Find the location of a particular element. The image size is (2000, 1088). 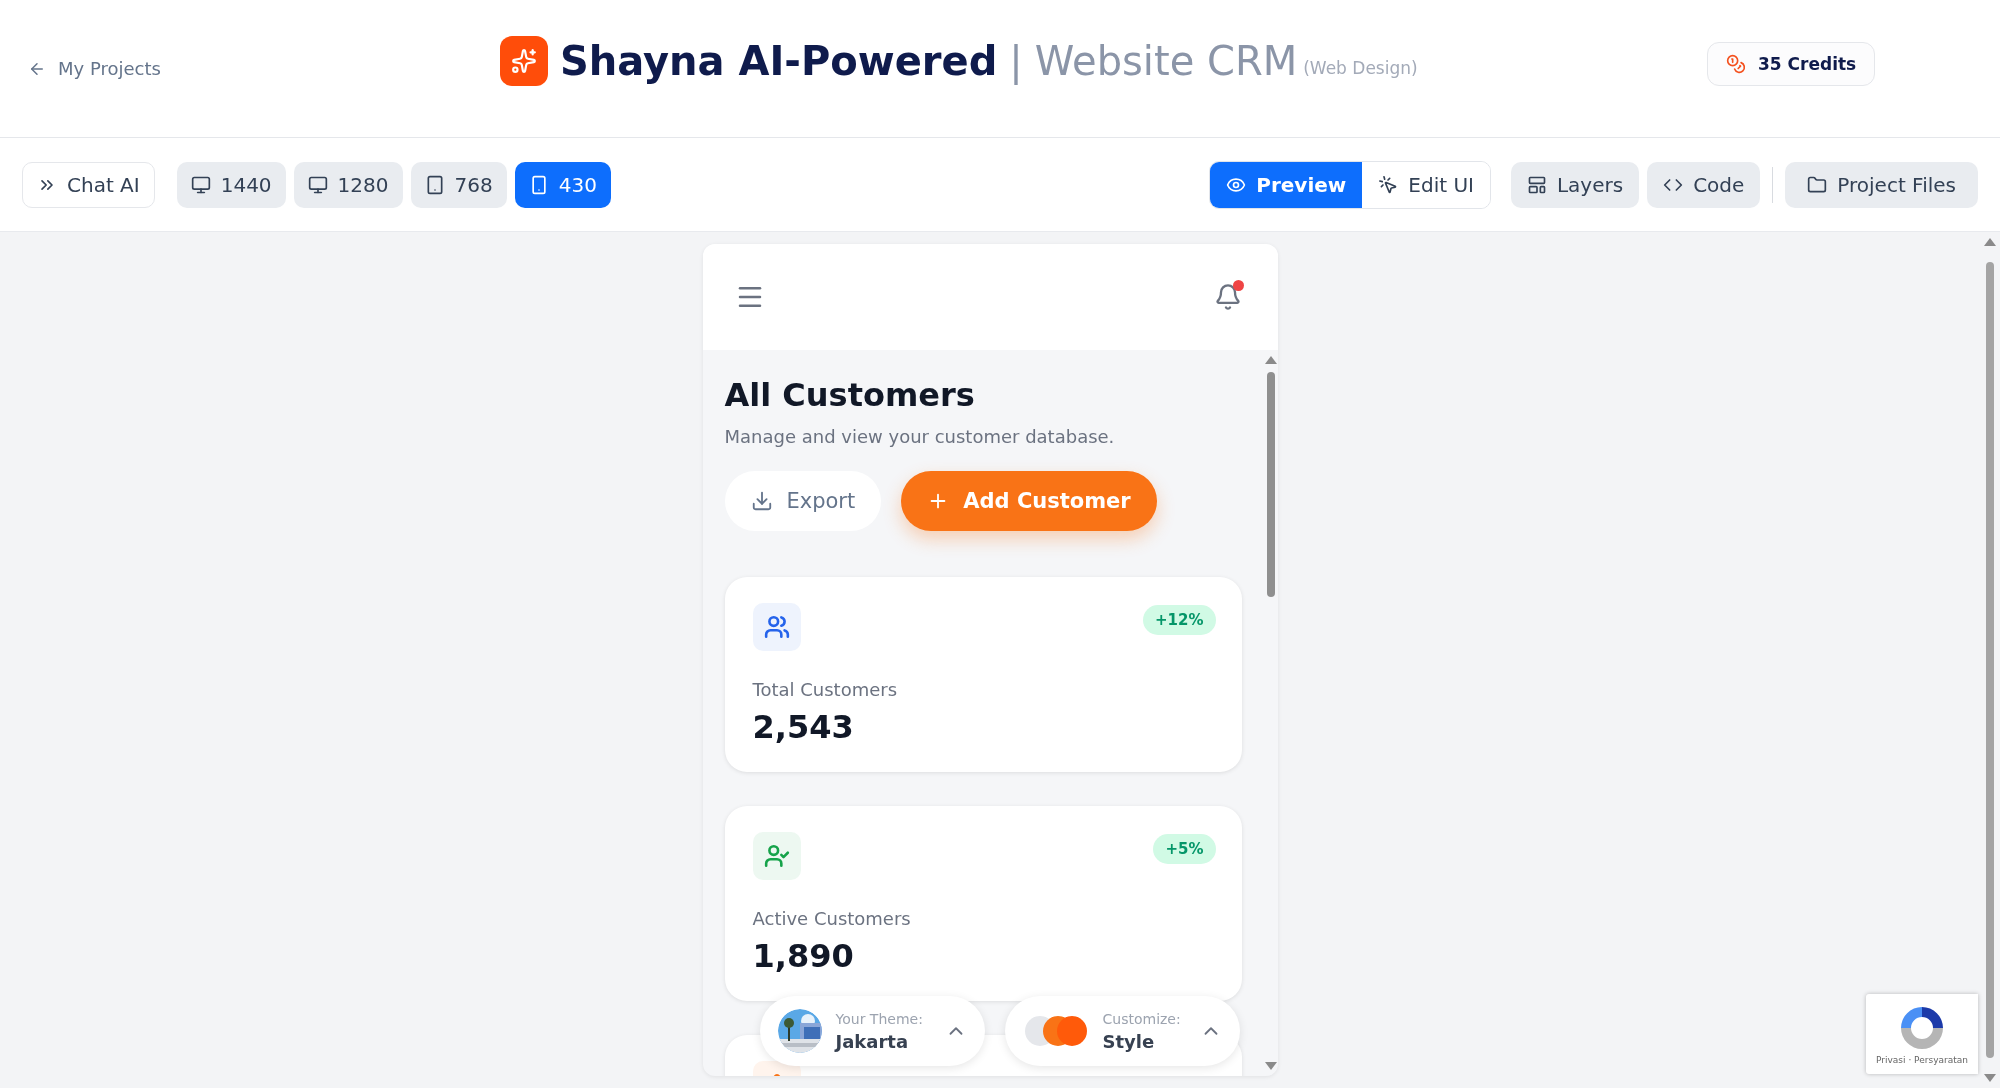

pointer-icon is located at coordinates (1388, 184).